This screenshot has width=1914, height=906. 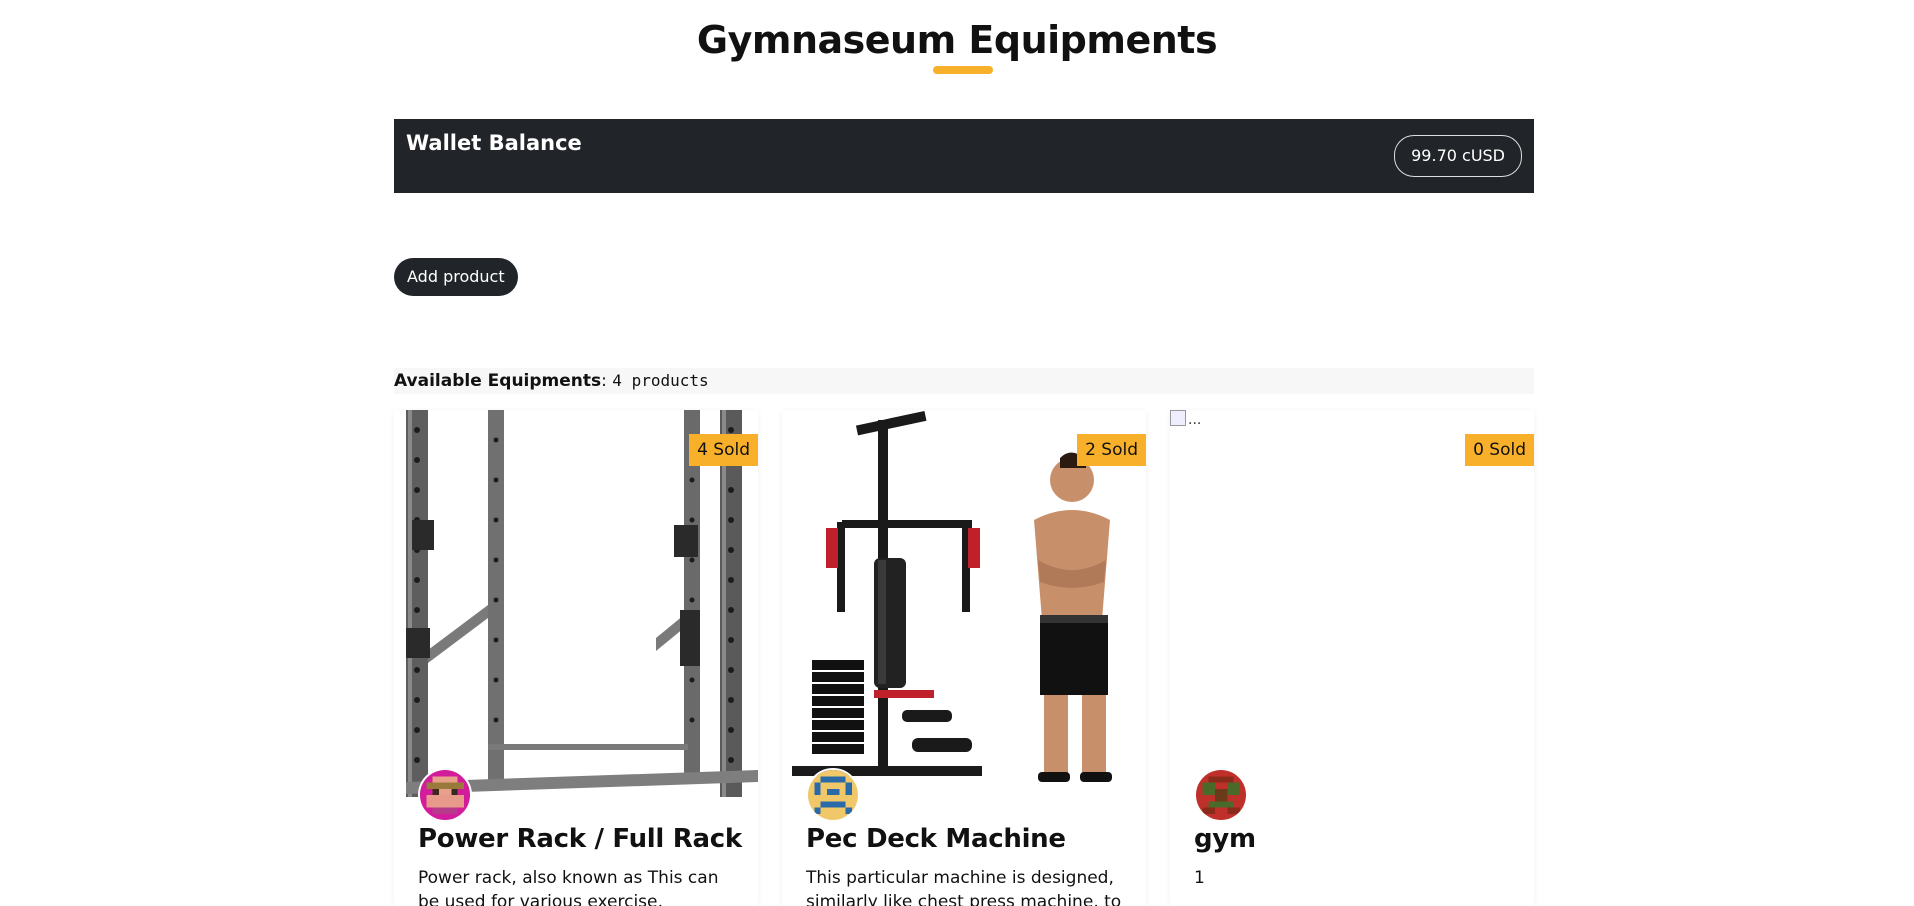 I want to click on product-count: 4 products, so click(x=660, y=380).